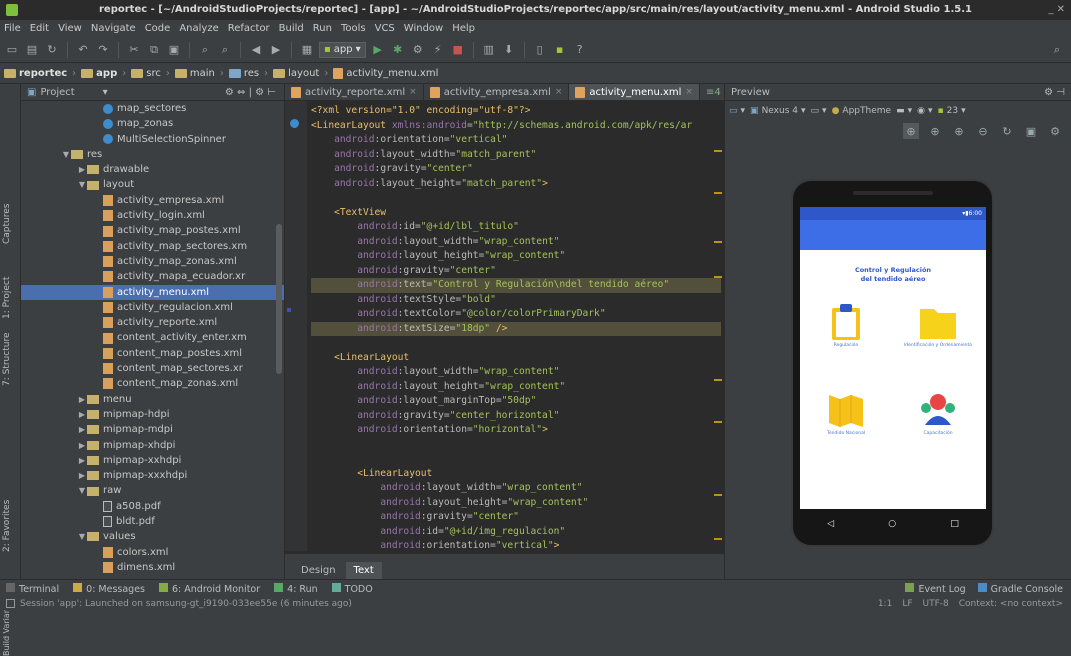  I want to click on menu-file: File, so click(12, 28).